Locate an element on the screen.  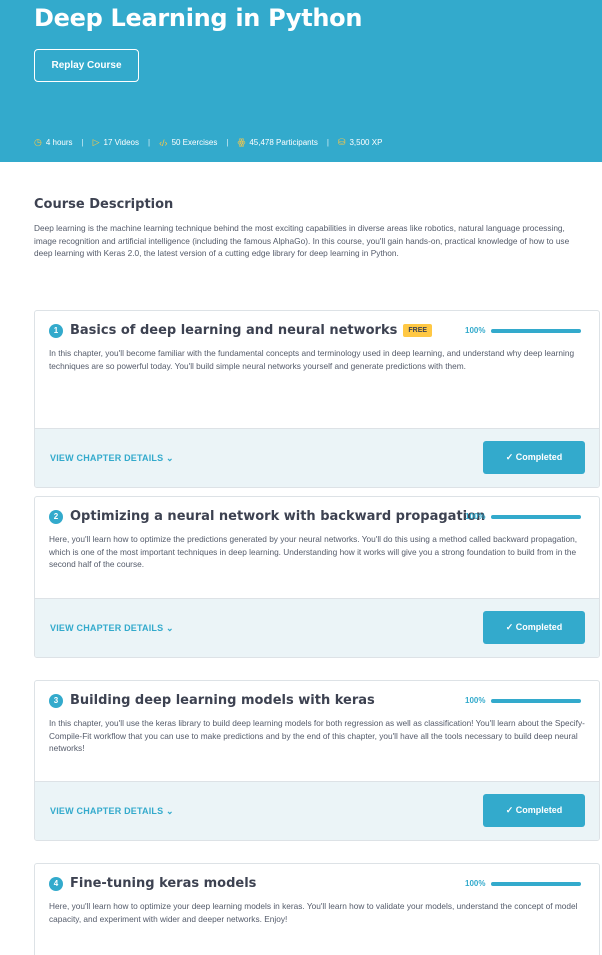
xp-icon: ⛁ is located at coordinates (341, 142).